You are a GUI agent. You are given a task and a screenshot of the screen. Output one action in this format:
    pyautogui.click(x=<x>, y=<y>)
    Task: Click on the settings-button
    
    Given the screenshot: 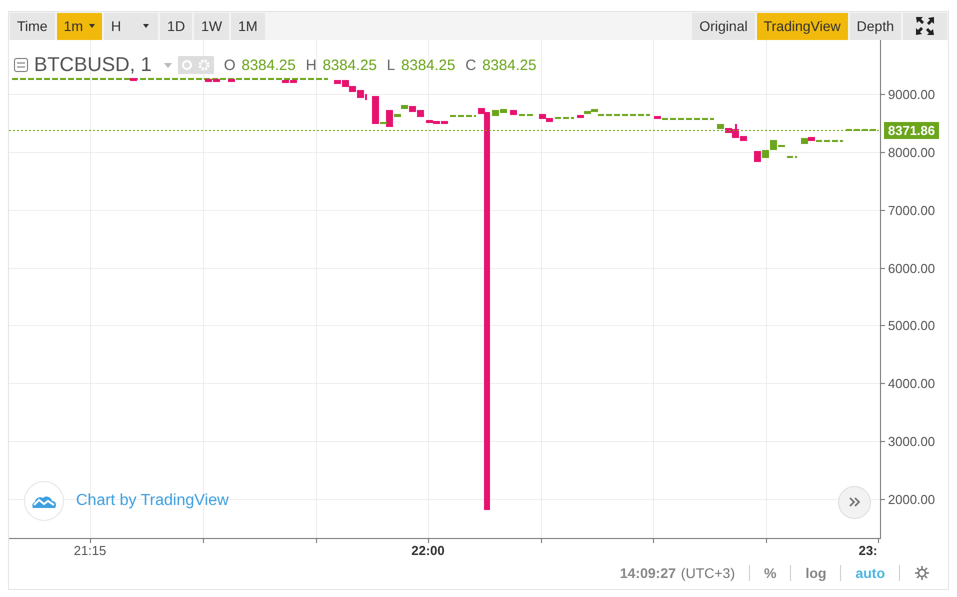 What is the action you would take?
    pyautogui.click(x=922, y=573)
    